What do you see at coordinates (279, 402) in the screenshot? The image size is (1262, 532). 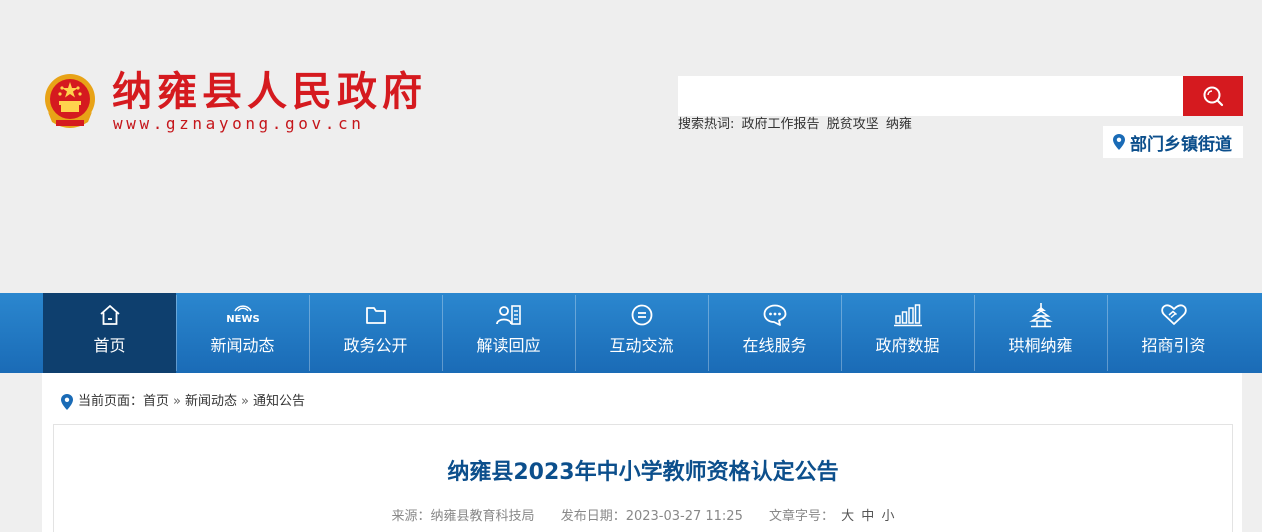 I see `breadcrumb-link-notice: 通知公告` at bounding box center [279, 402].